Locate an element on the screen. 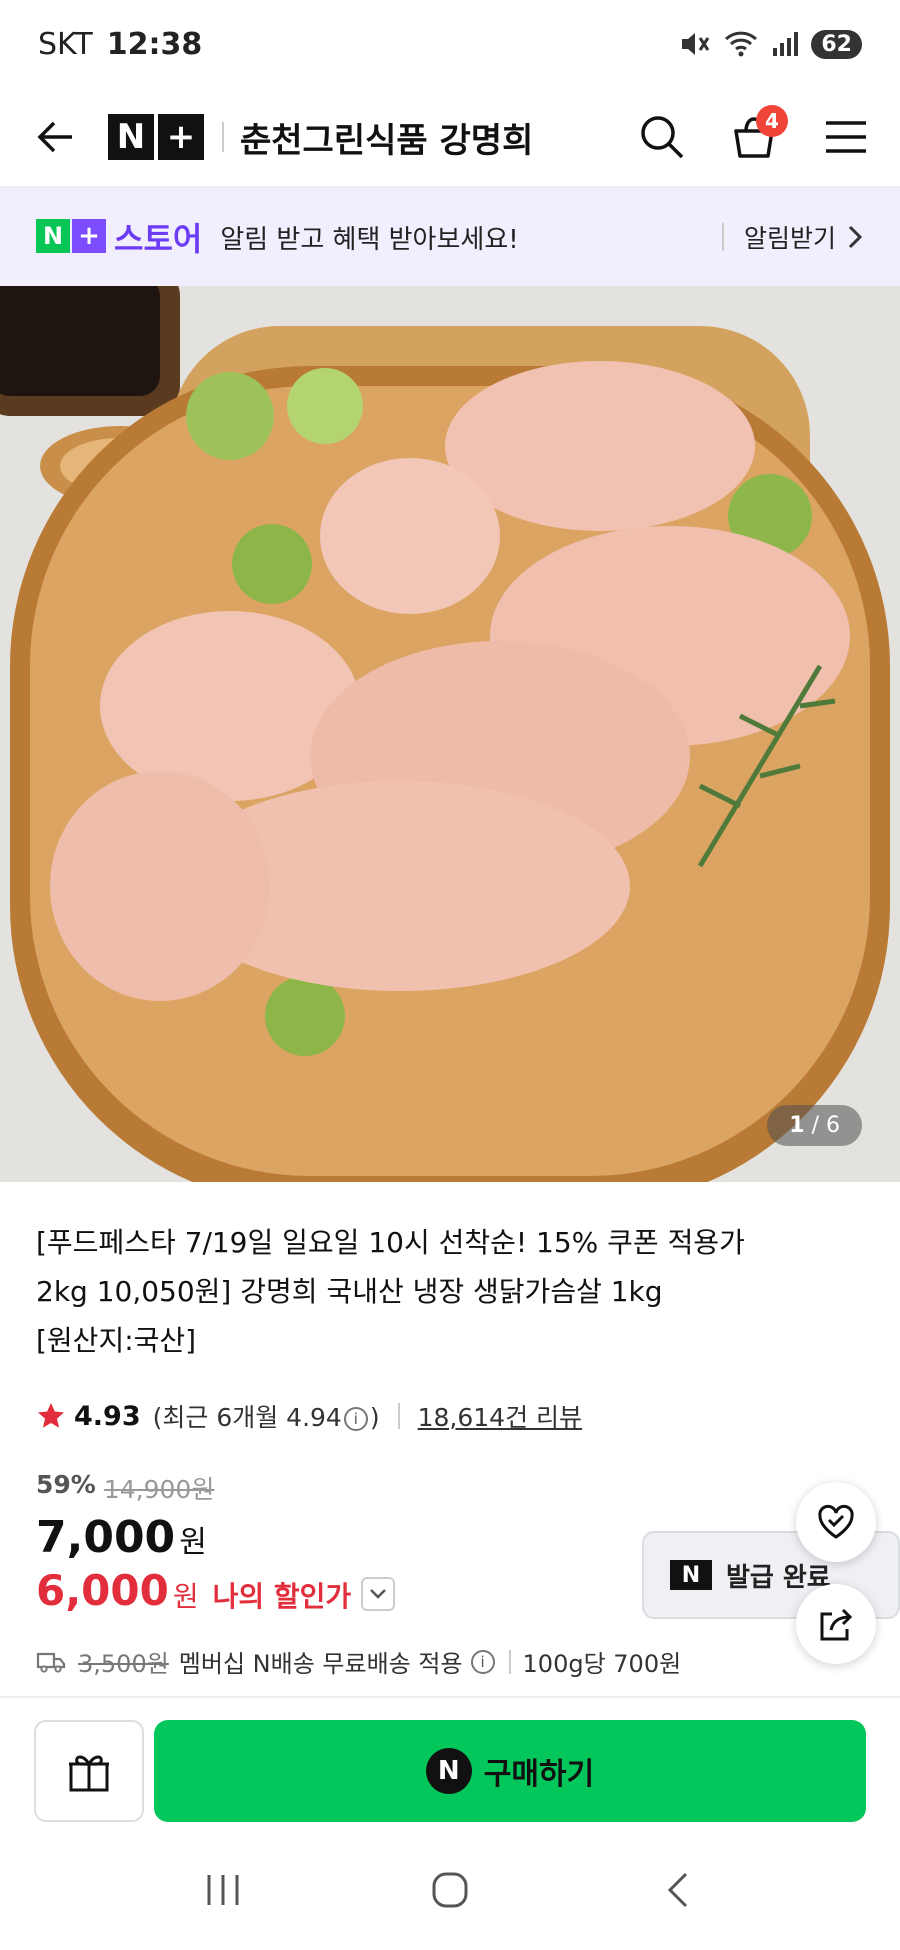  mute-icon is located at coordinates (696, 44).